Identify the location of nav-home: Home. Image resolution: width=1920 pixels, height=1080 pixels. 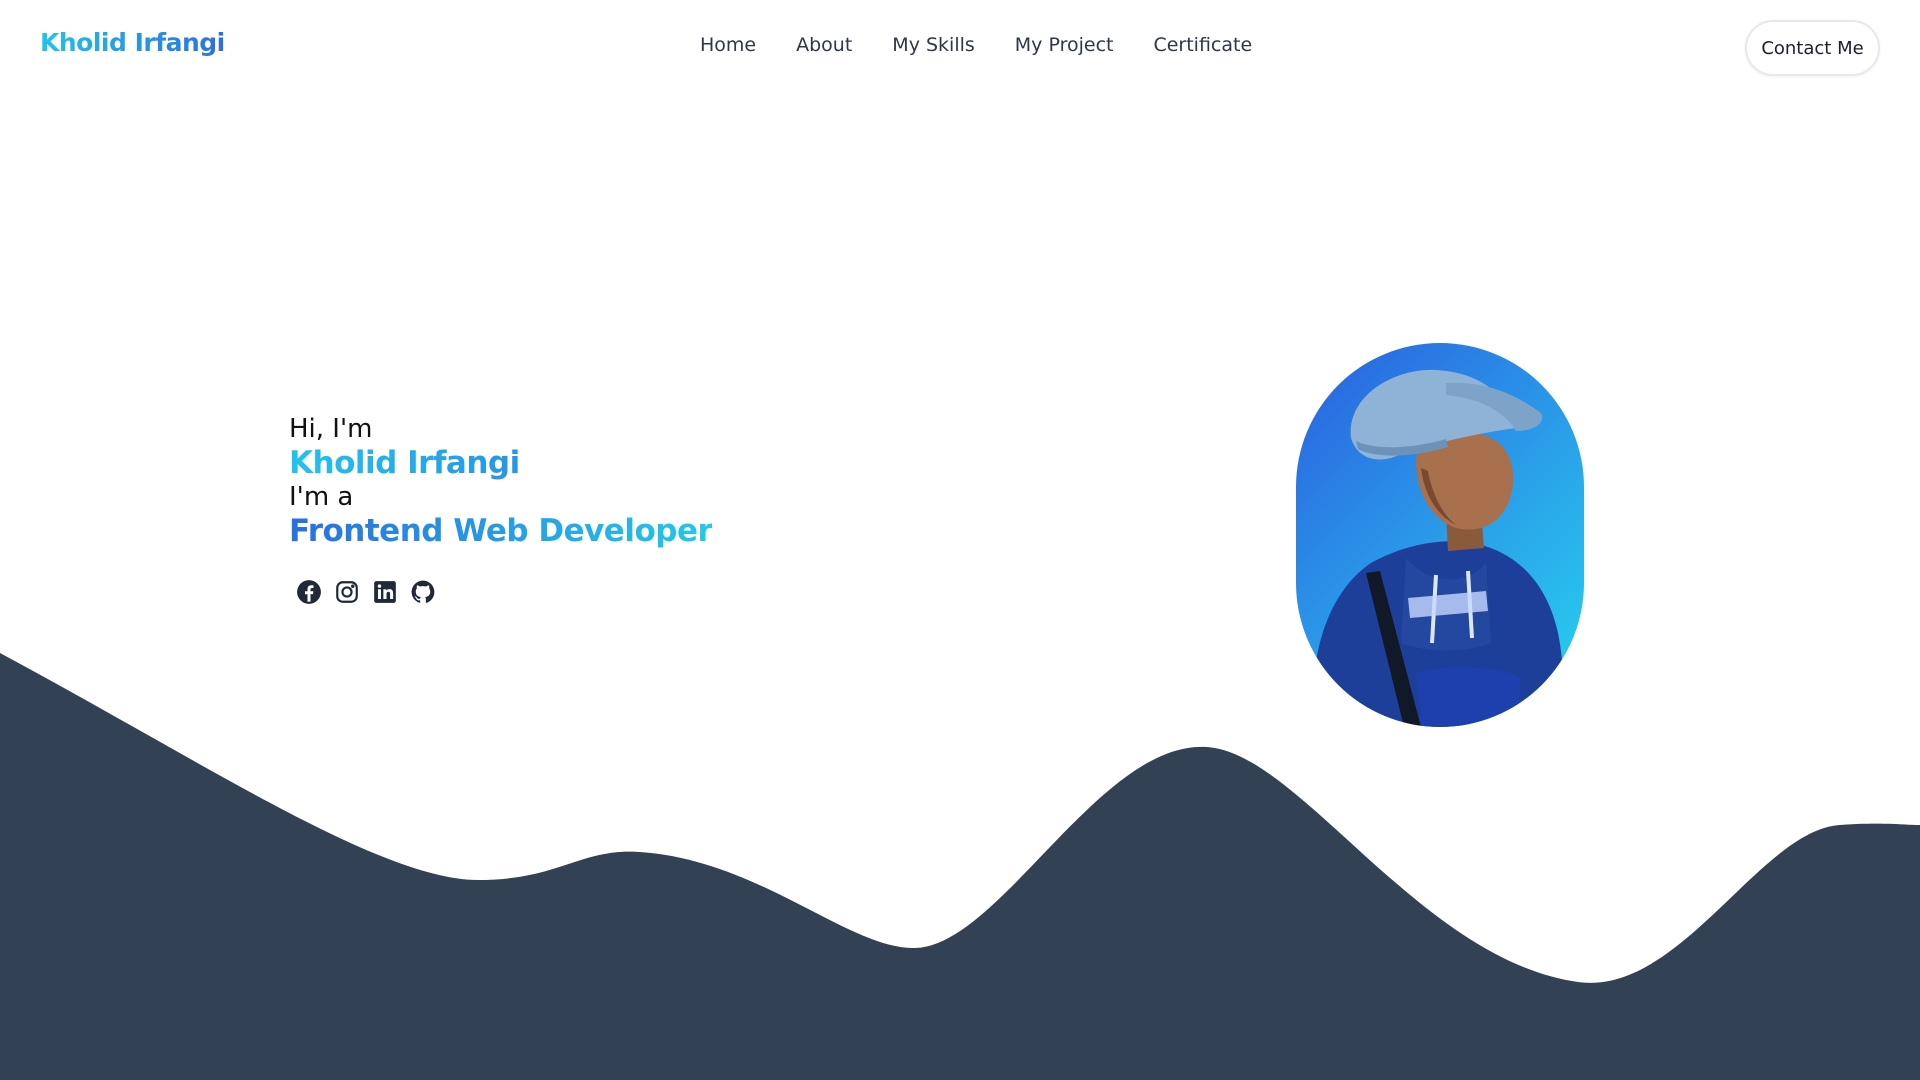
(728, 45).